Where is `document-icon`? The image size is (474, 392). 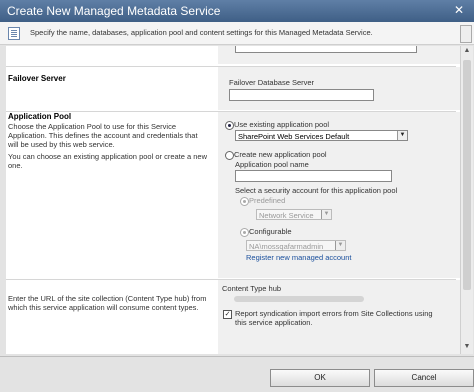
document-icon is located at coordinates (14, 33).